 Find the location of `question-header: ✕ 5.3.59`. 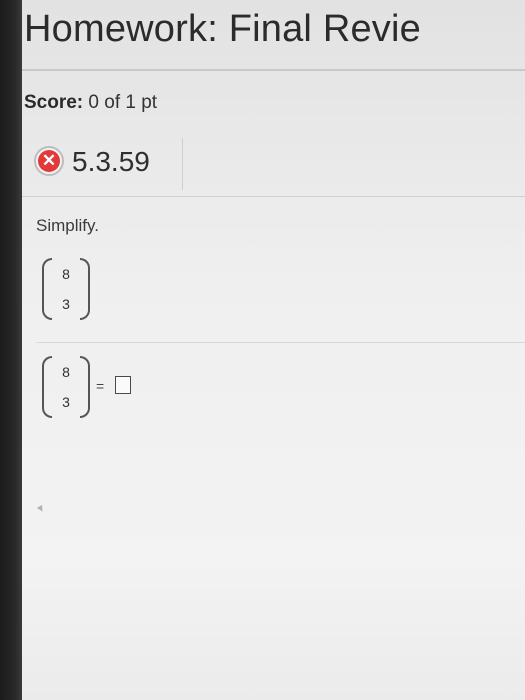

question-header: ✕ 5.3.59 is located at coordinates (102, 164).